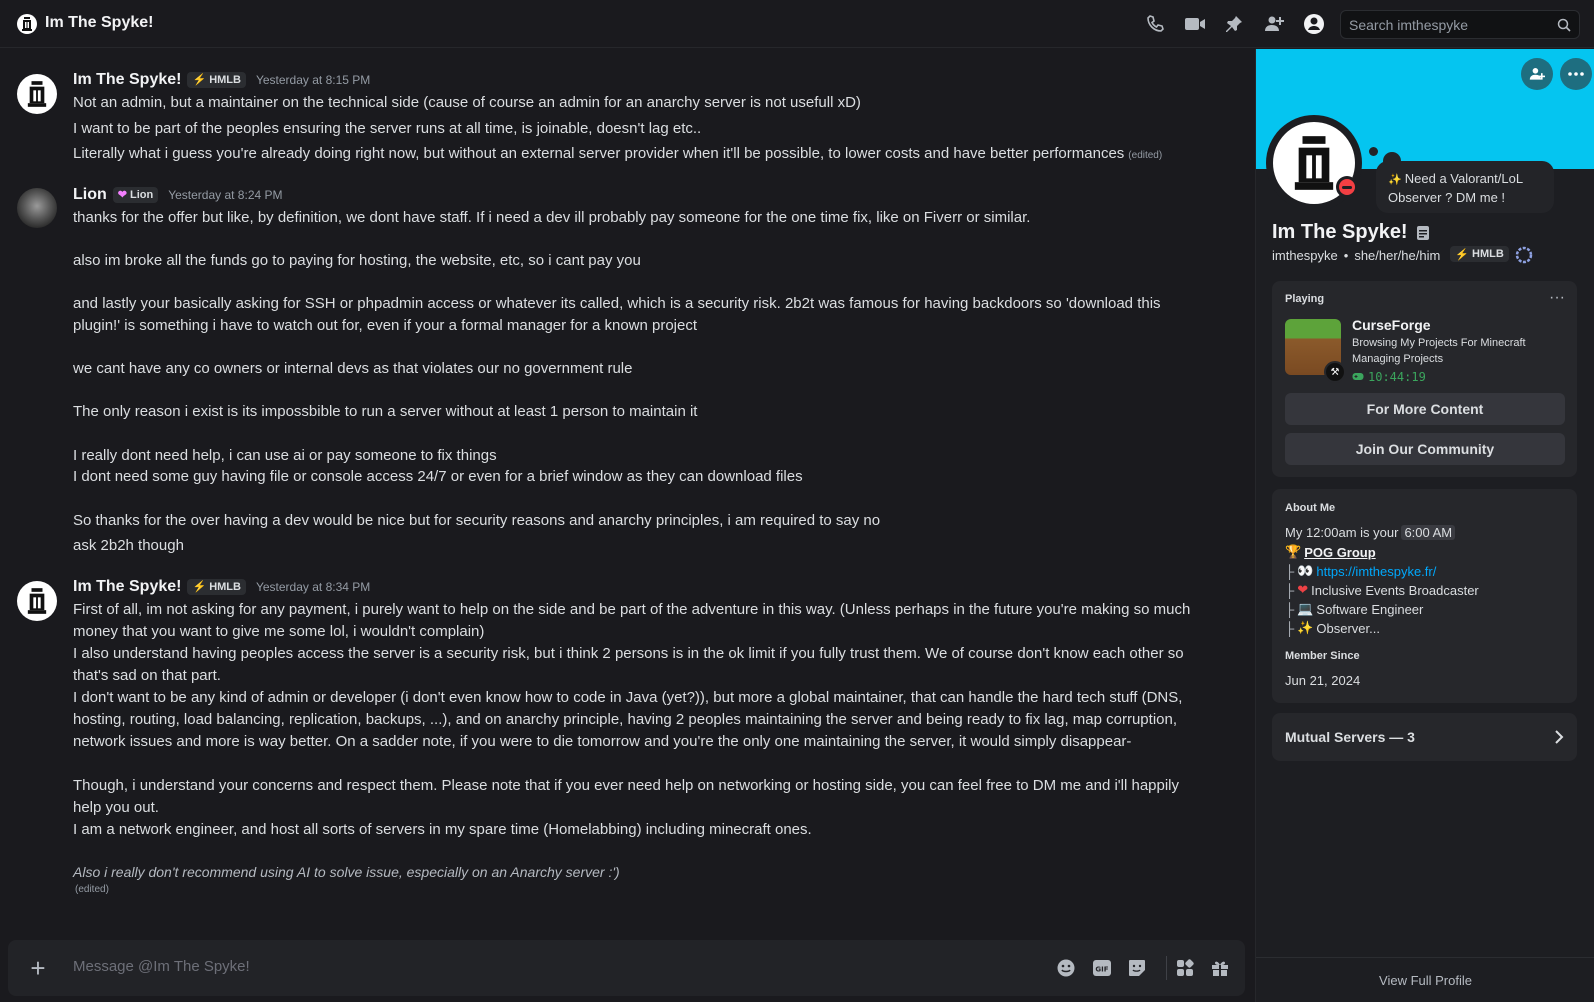 Image resolution: width=1594 pixels, height=1002 pixels. I want to click on message-line: that's sad on that part., so click(147, 675).